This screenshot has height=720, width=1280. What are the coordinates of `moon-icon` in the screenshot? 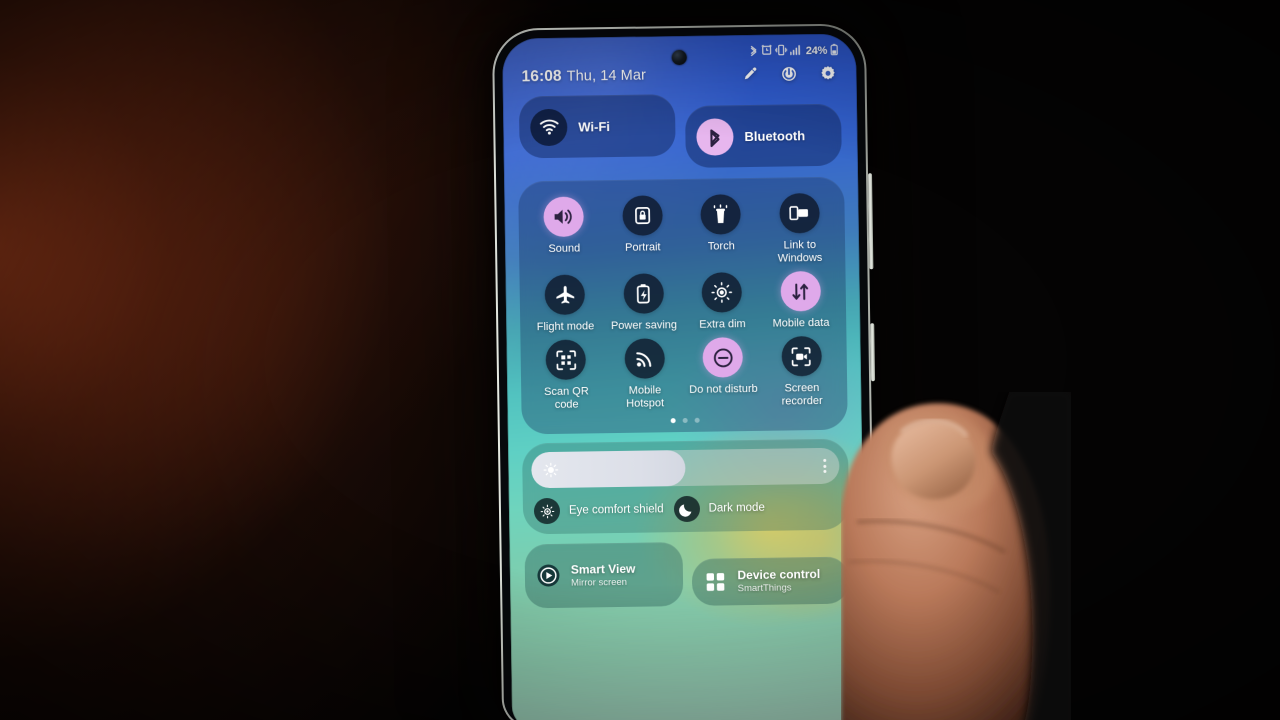 It's located at (686, 509).